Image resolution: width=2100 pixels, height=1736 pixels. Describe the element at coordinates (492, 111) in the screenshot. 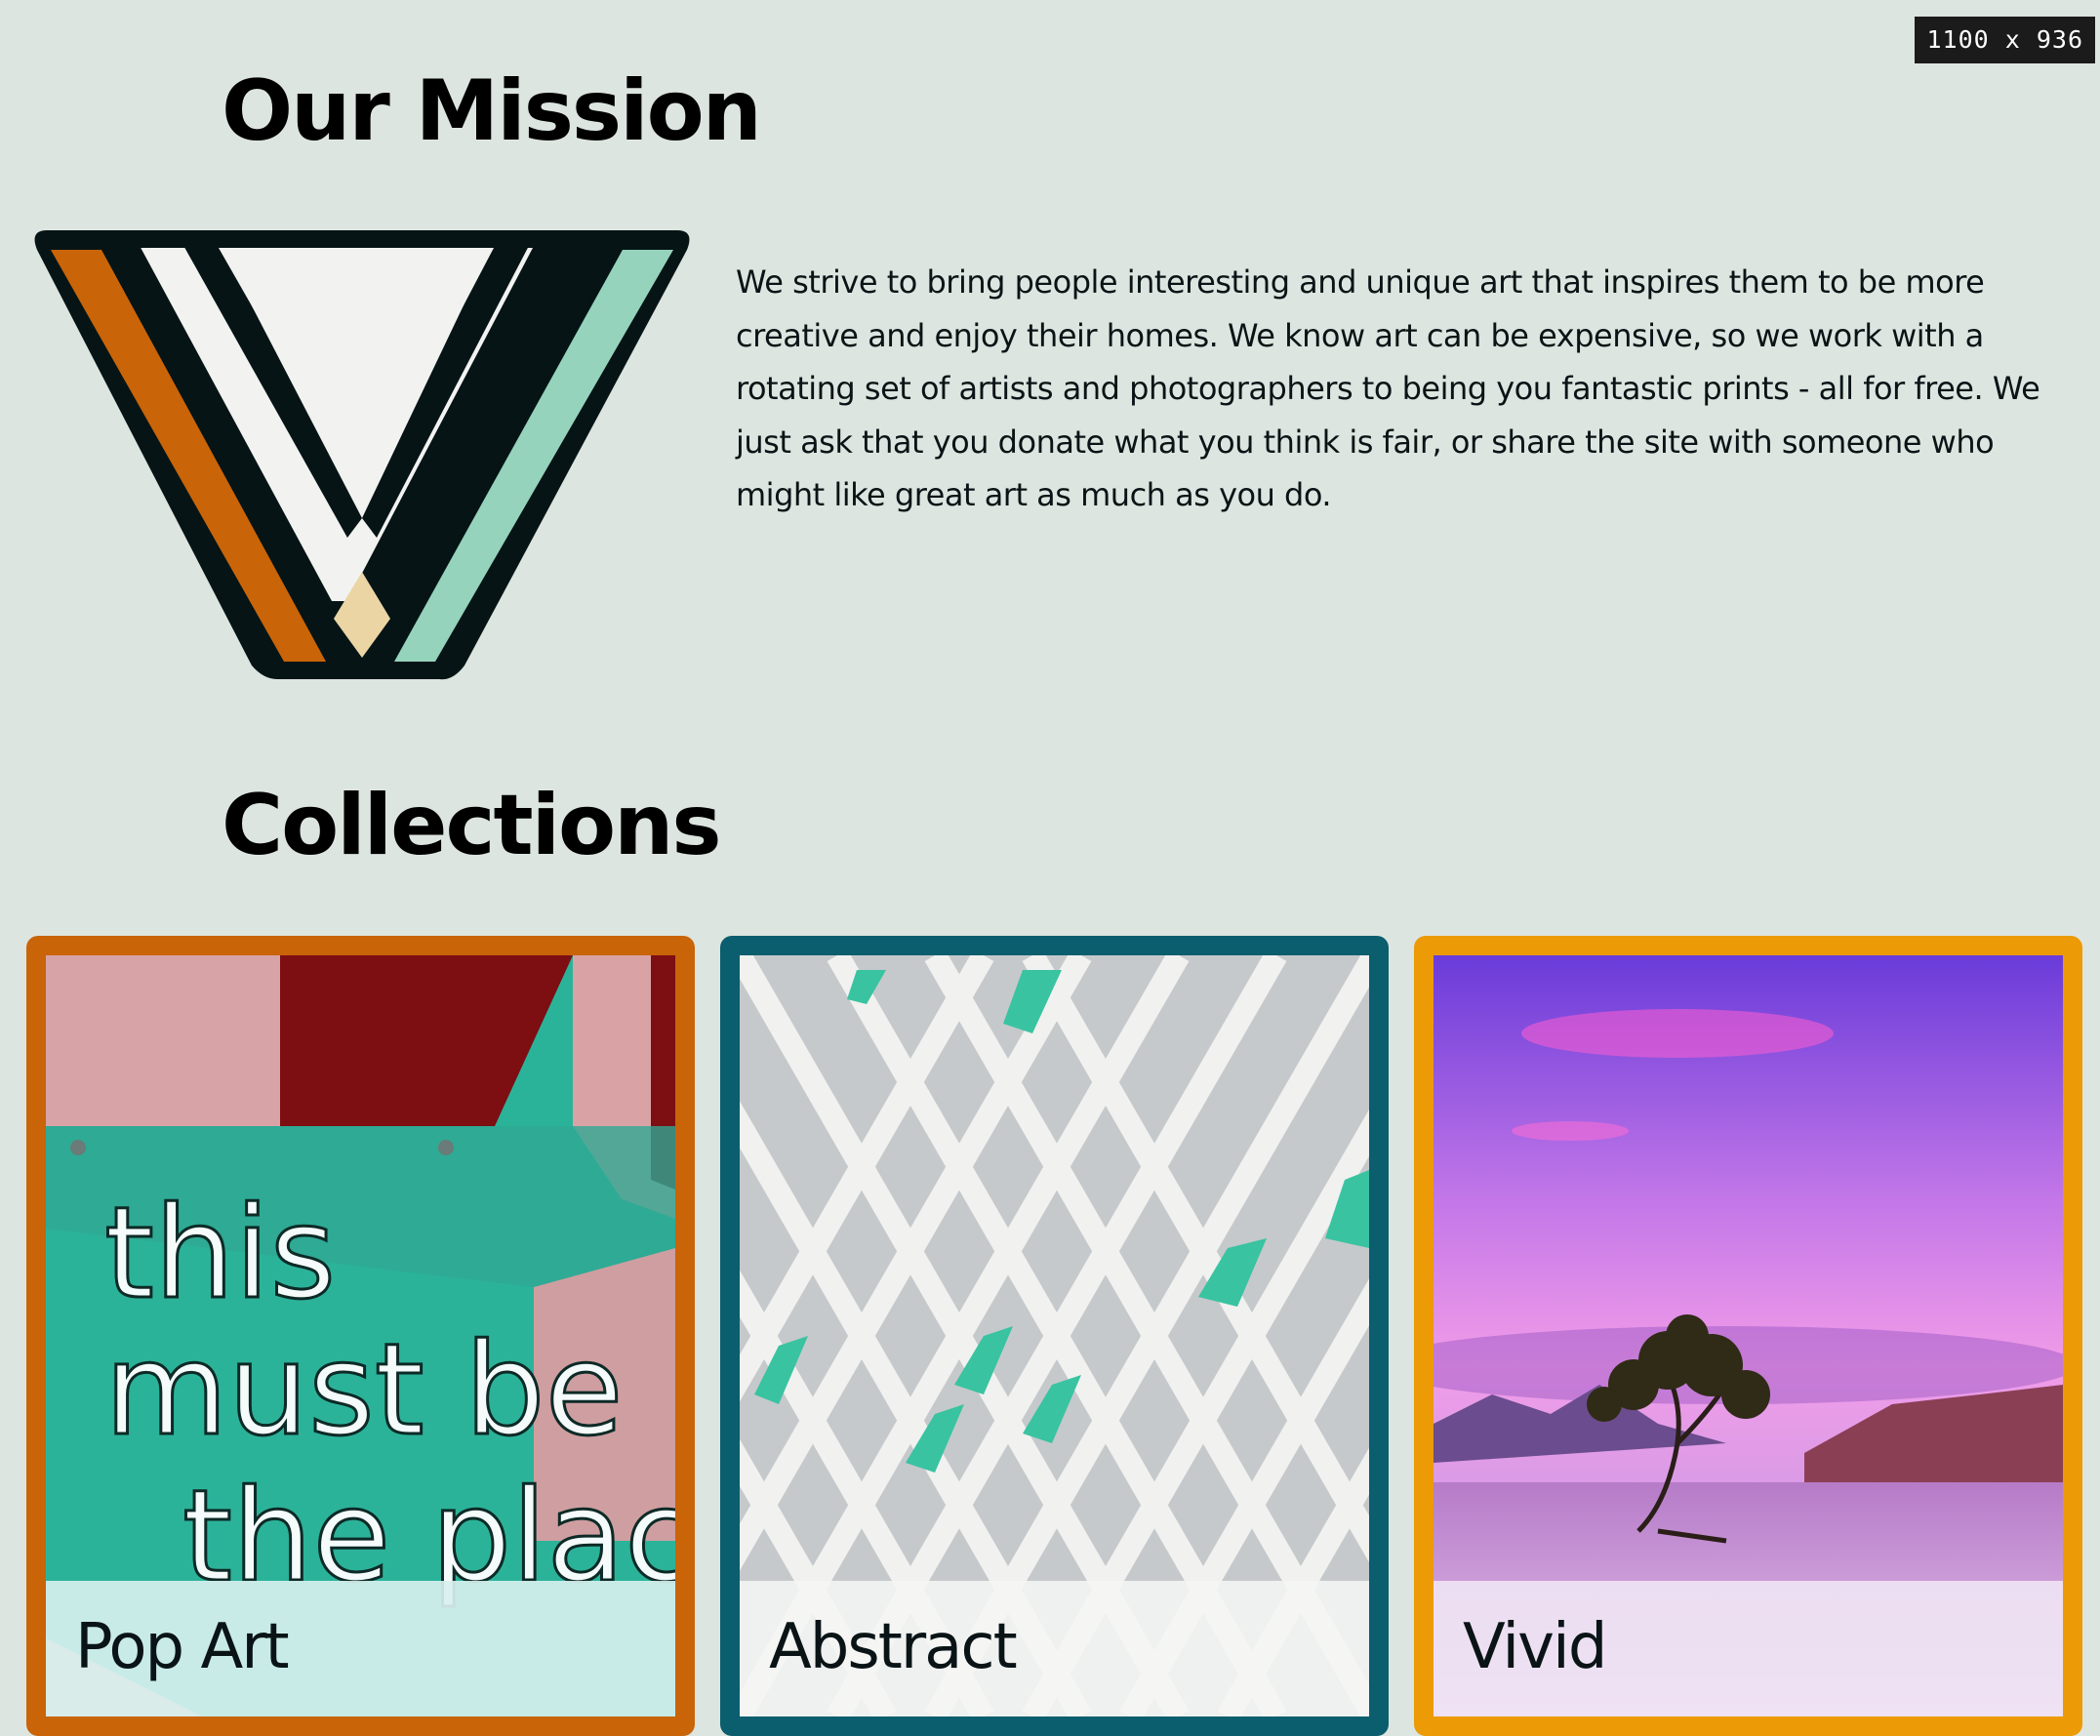

I see `mission-heading: Our Mission` at that location.